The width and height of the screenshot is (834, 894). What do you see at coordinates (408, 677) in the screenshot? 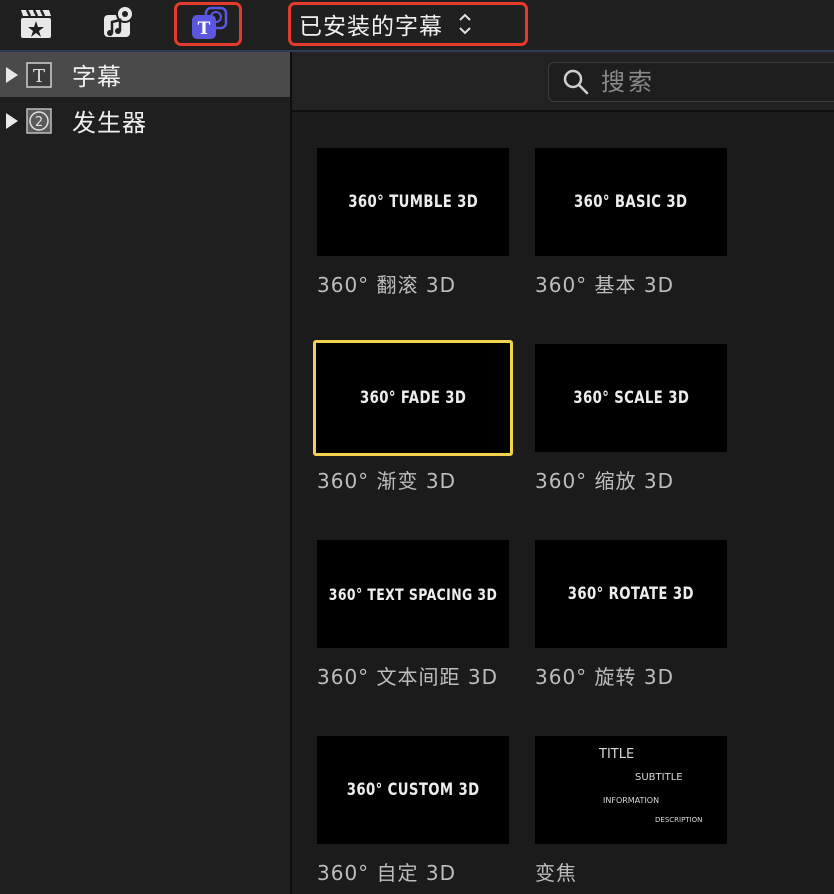
I see `title-name: 360° 文本间距 3D` at bounding box center [408, 677].